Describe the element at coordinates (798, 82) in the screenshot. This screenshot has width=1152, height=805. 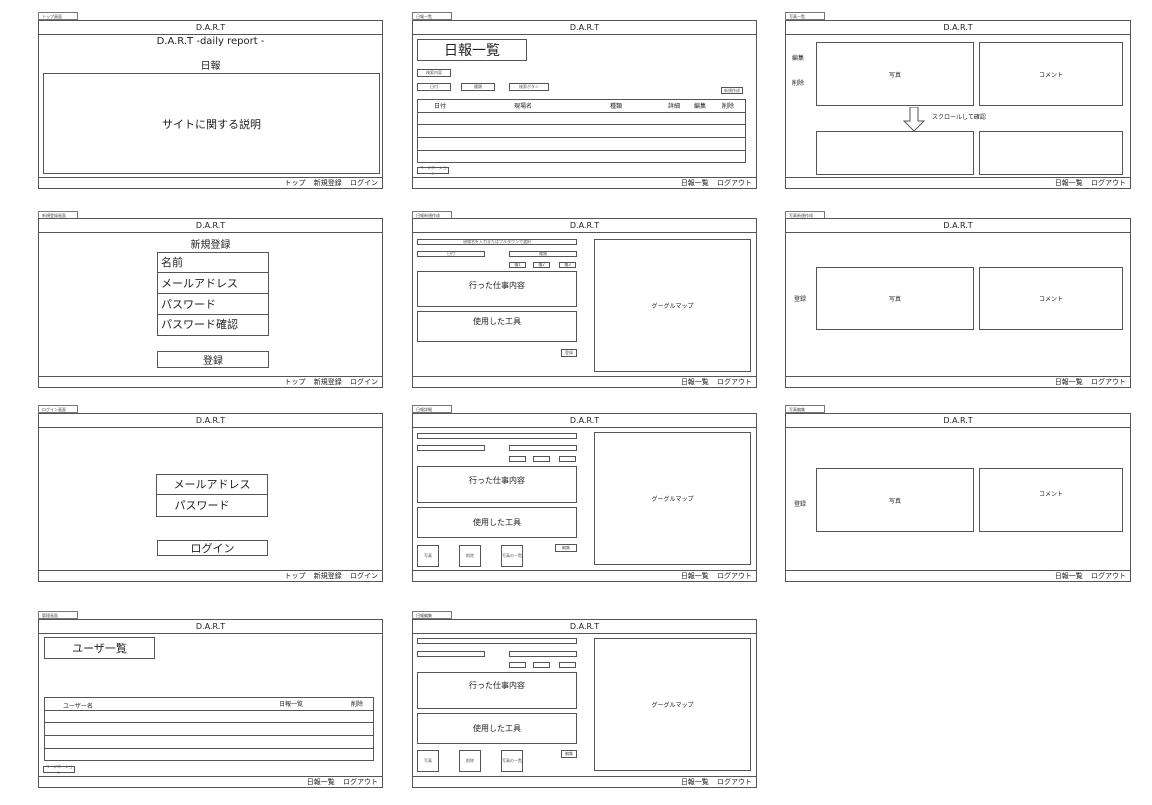
I see `delete-link: 削除` at that location.